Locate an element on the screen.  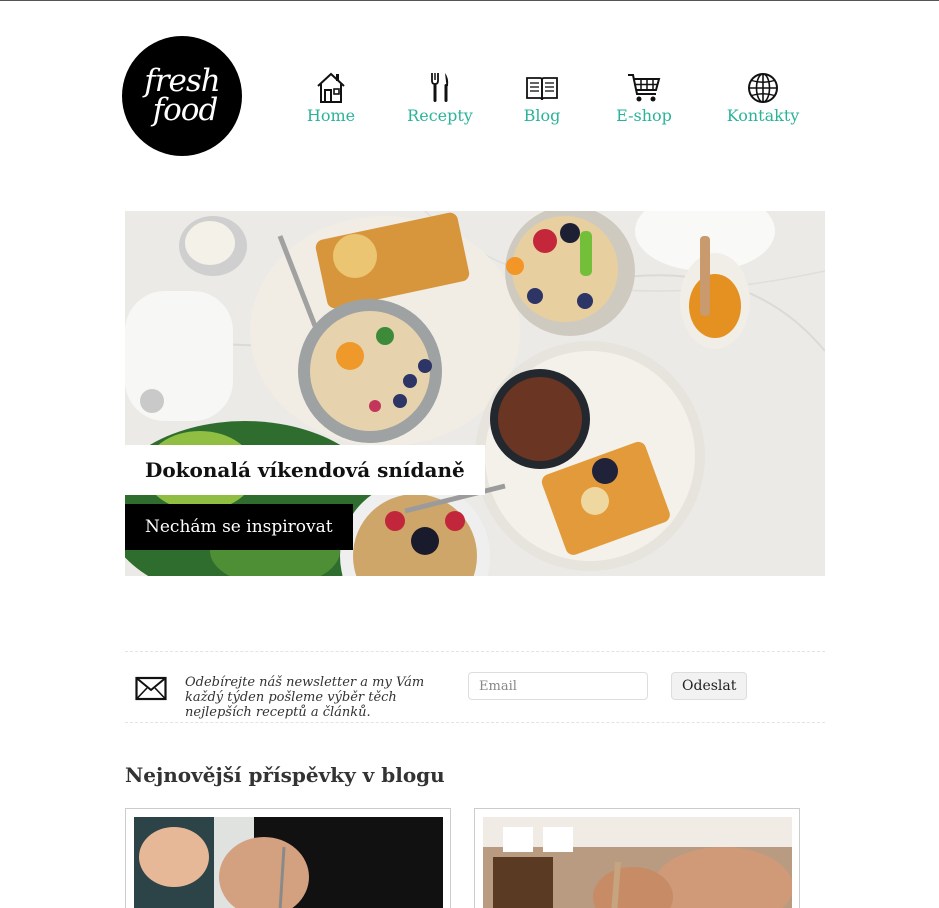
nav-item-home: Home is located at coordinates (331, 97).